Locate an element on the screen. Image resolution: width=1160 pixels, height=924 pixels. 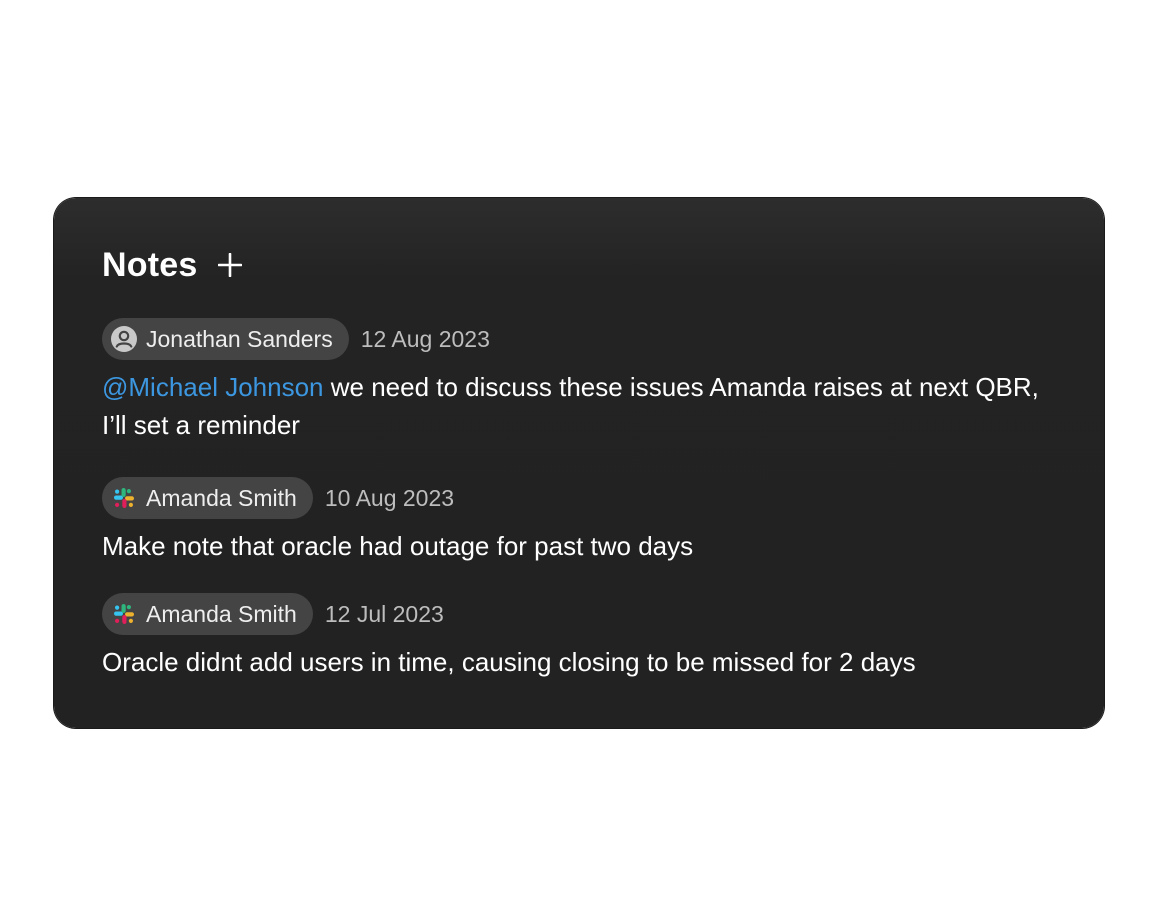
notes-header: Notes is located at coordinates (579, 265).